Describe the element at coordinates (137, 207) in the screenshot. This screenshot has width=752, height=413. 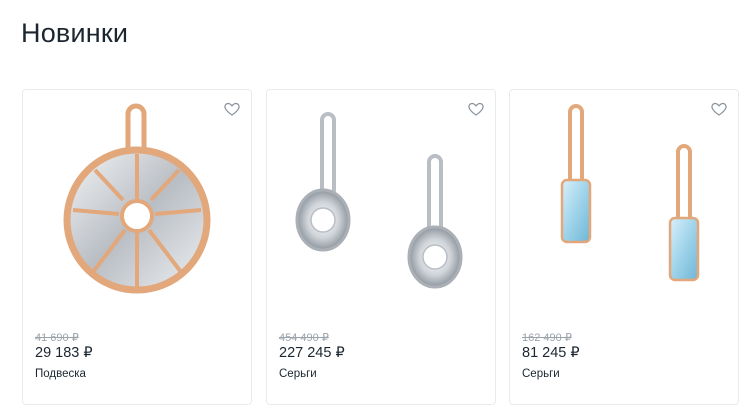
I see `pendant-image` at that location.